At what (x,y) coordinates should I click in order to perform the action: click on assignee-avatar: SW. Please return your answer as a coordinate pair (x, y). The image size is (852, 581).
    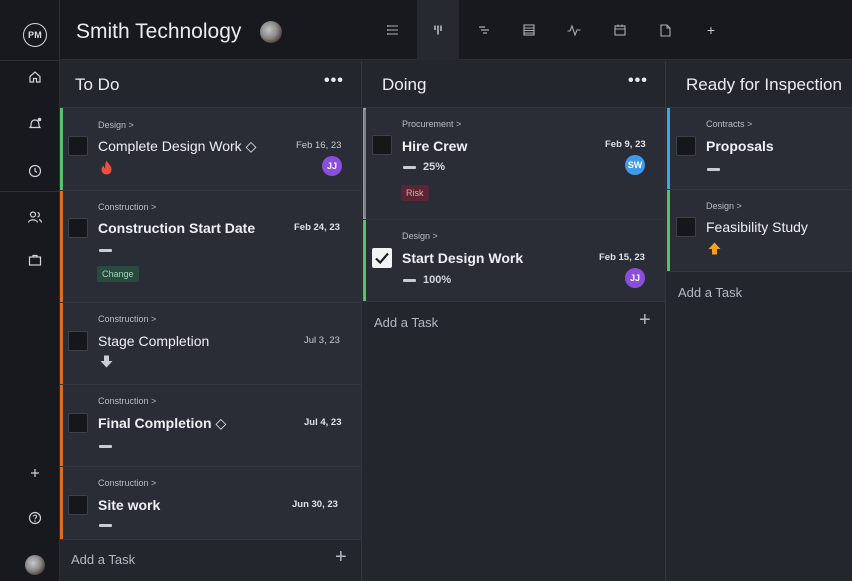
    Looking at the image, I should click on (635, 165).